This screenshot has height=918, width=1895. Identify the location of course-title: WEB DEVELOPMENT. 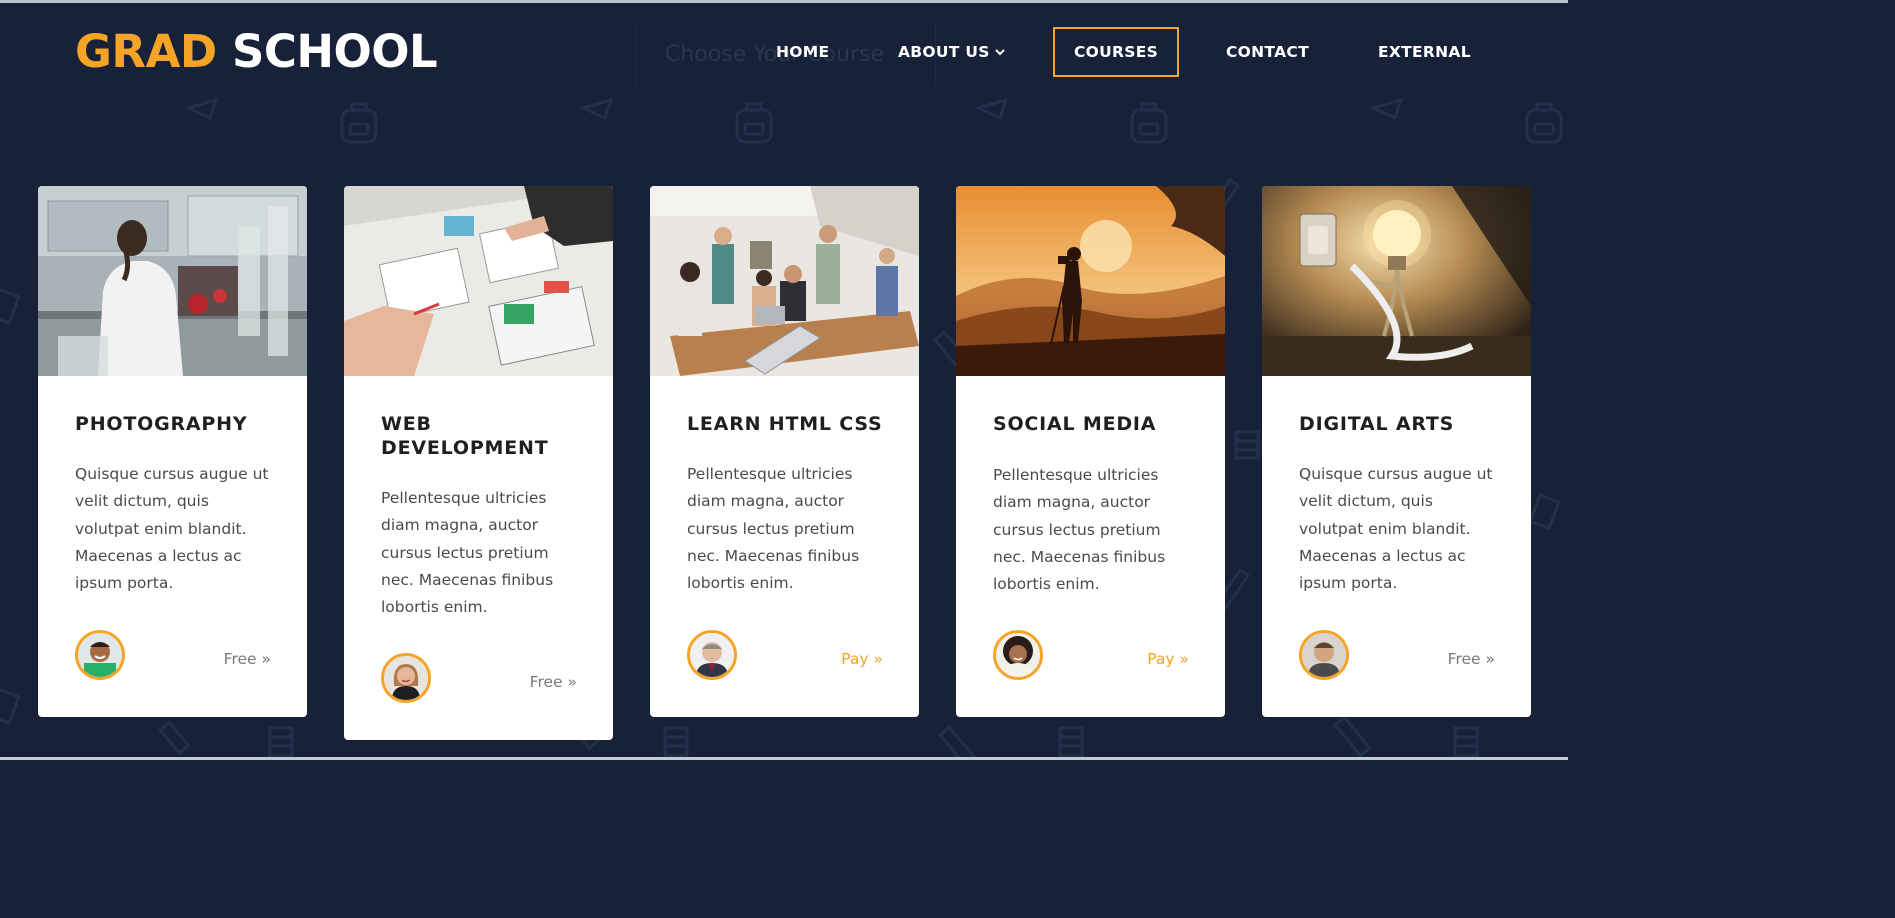
(465, 436).